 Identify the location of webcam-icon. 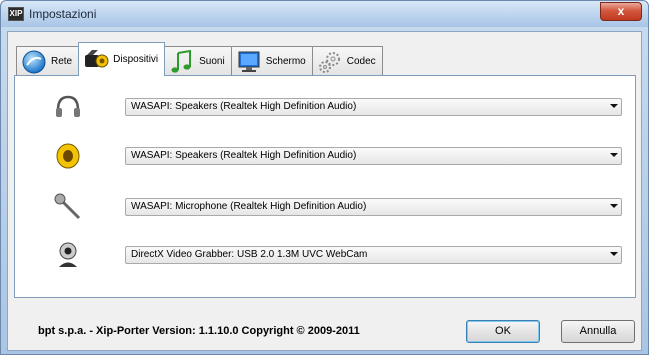
(68, 254).